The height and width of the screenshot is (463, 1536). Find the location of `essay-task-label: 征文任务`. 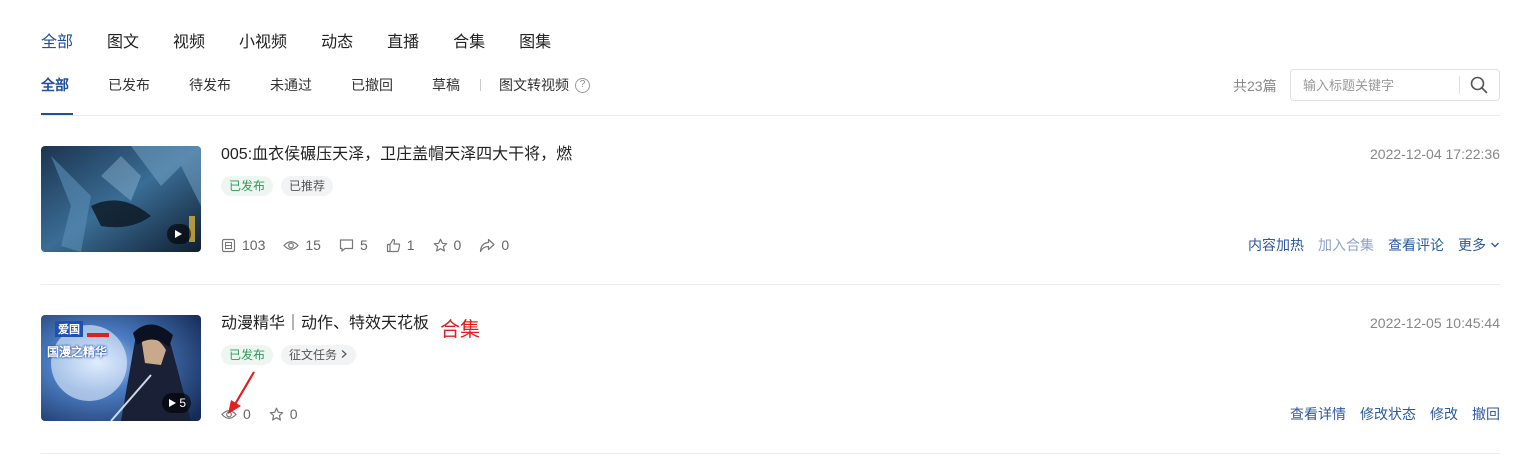

essay-task-label: 征文任务 is located at coordinates (313, 355).